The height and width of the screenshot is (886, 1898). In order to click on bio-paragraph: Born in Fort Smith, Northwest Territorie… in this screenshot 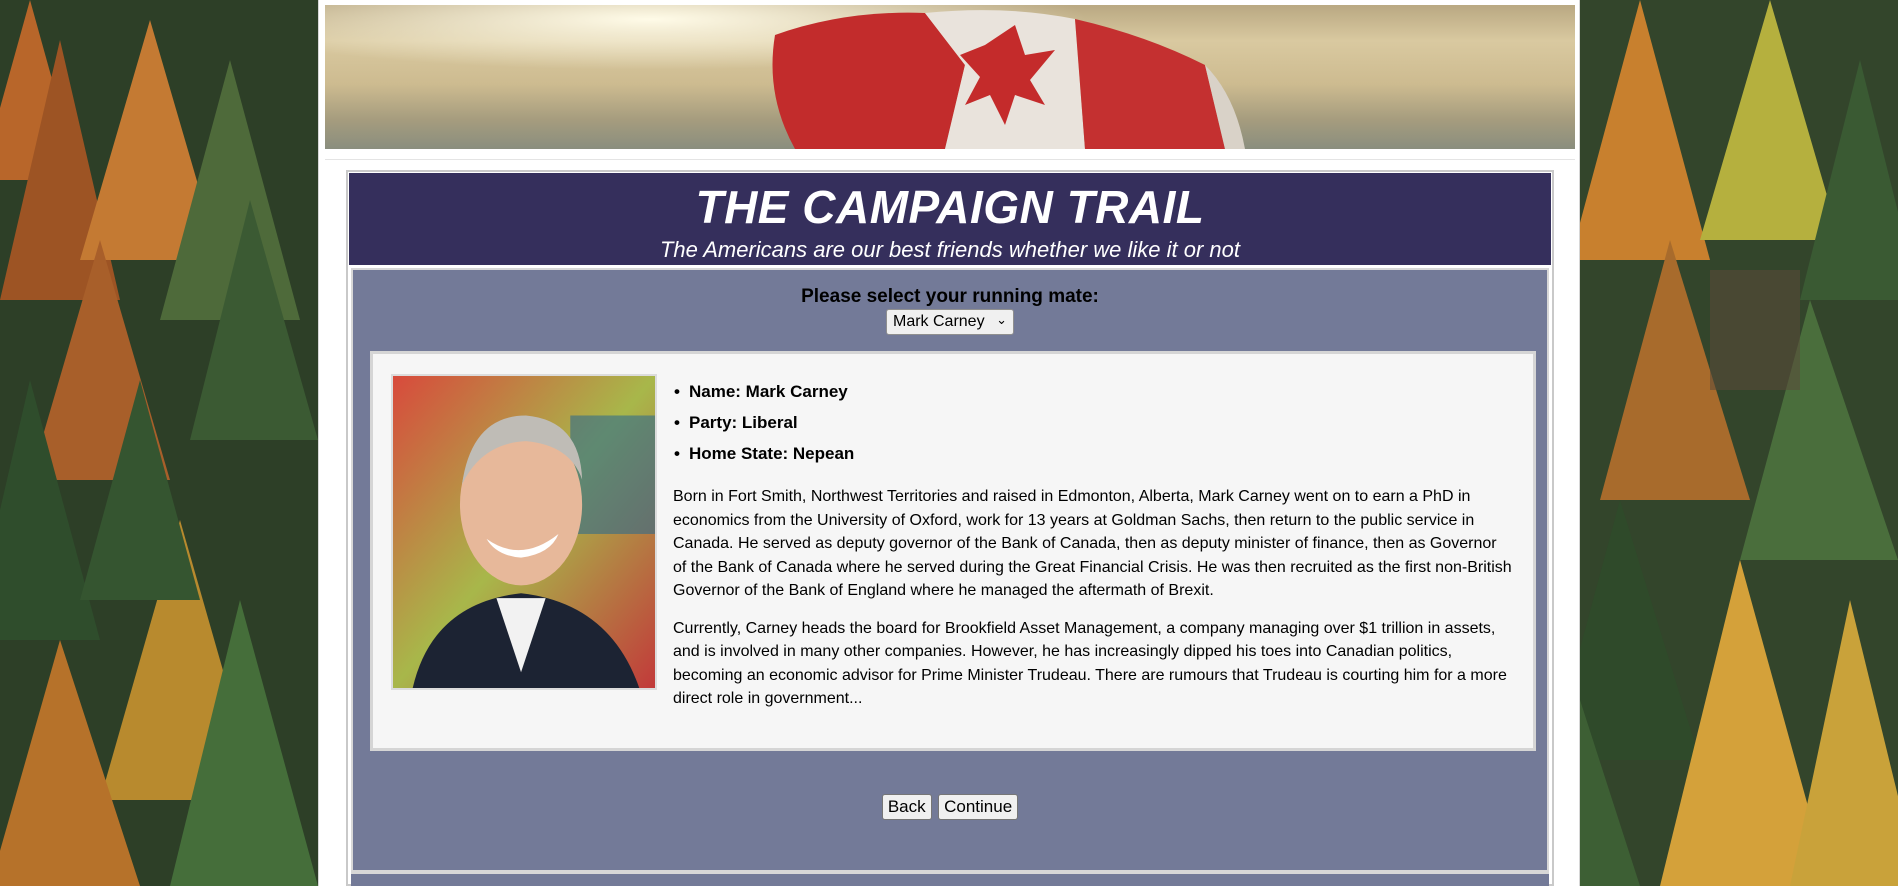, I will do `click(1092, 543)`.